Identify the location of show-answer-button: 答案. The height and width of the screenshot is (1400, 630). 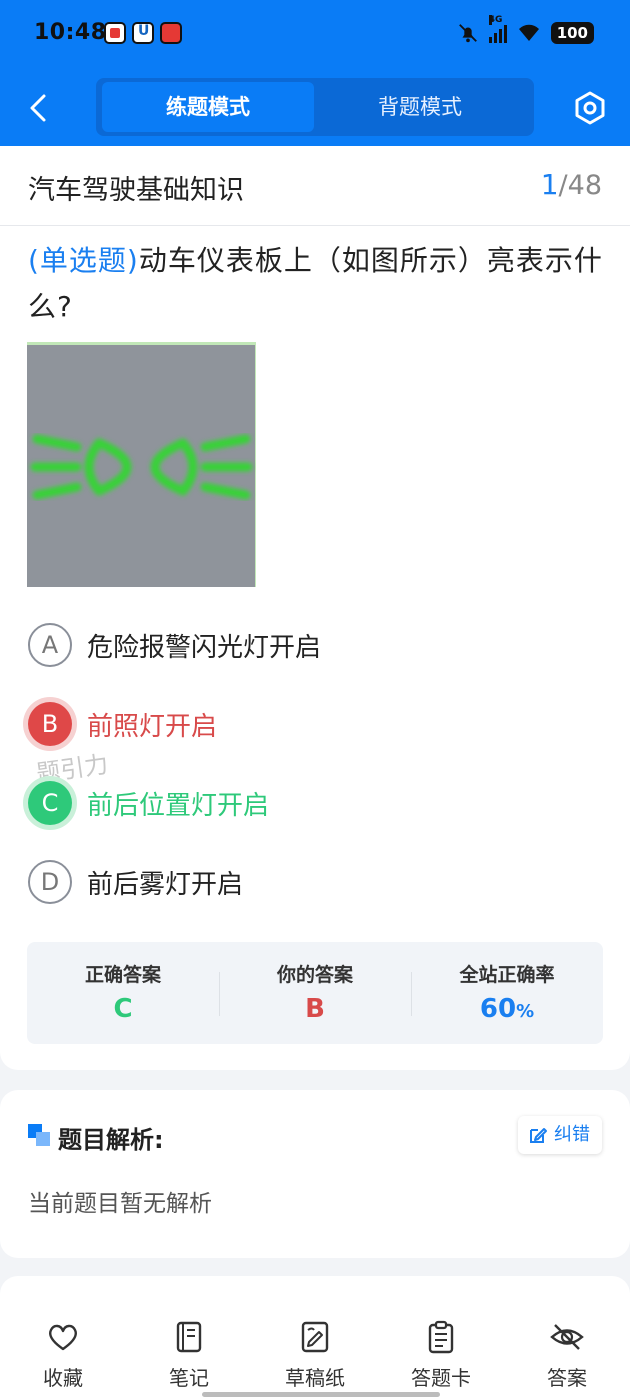
(567, 1355).